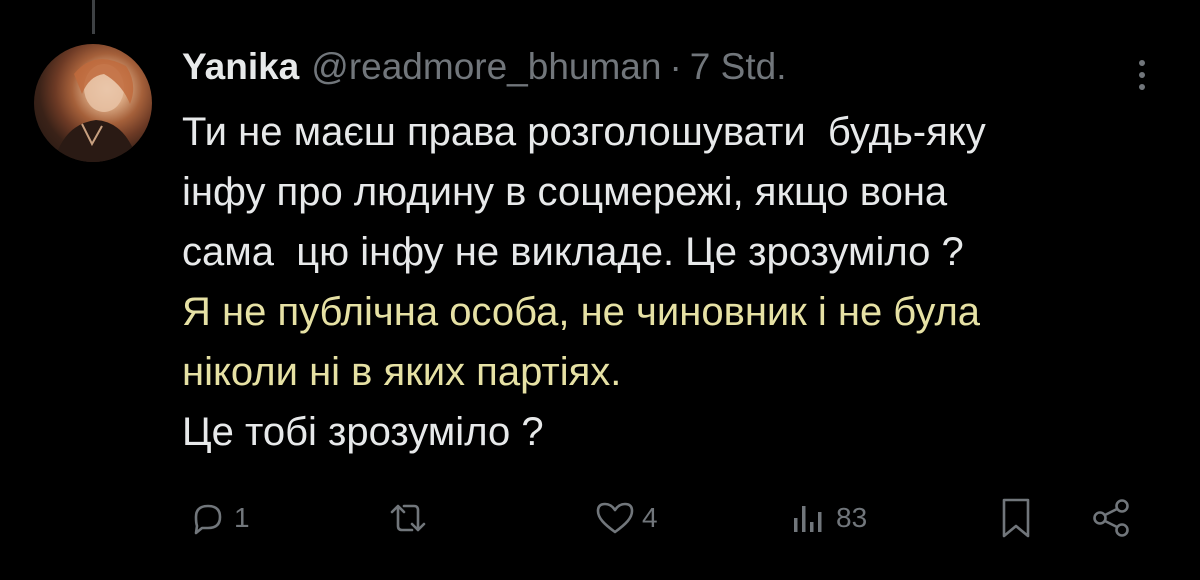  What do you see at coordinates (242, 517) in the screenshot?
I see `reply-count: 1` at bounding box center [242, 517].